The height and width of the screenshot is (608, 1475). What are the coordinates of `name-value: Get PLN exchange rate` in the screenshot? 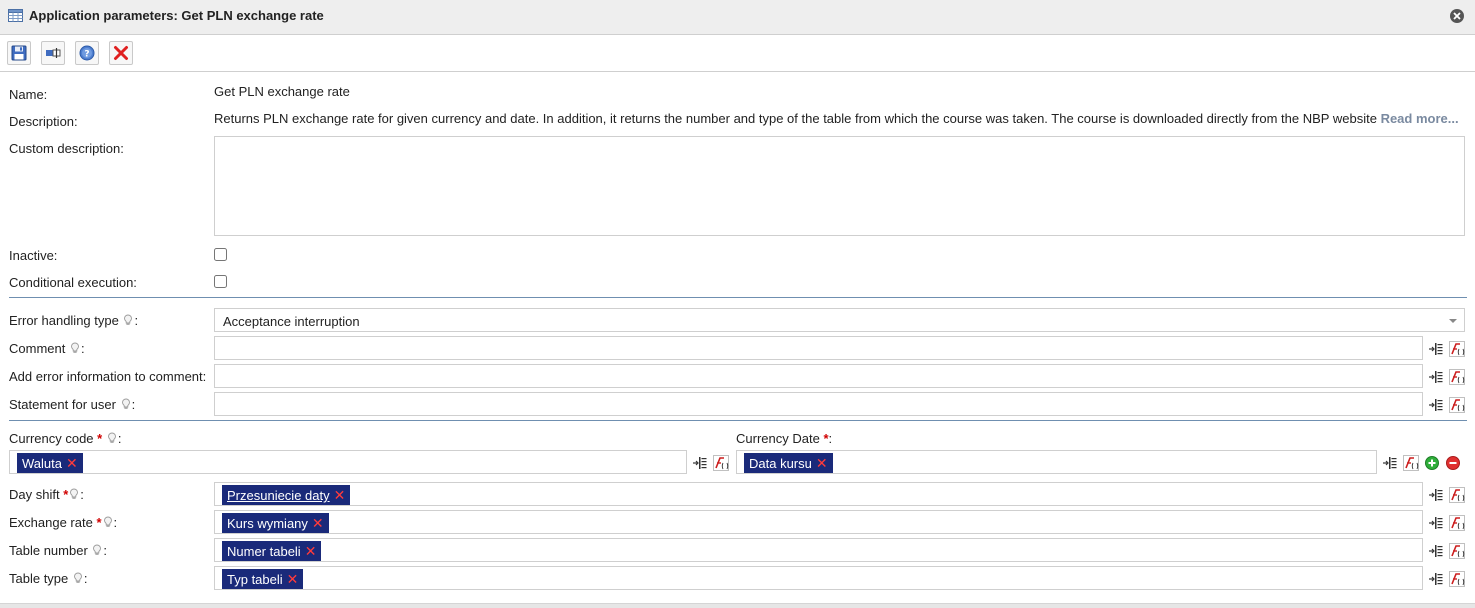 It's located at (282, 91).